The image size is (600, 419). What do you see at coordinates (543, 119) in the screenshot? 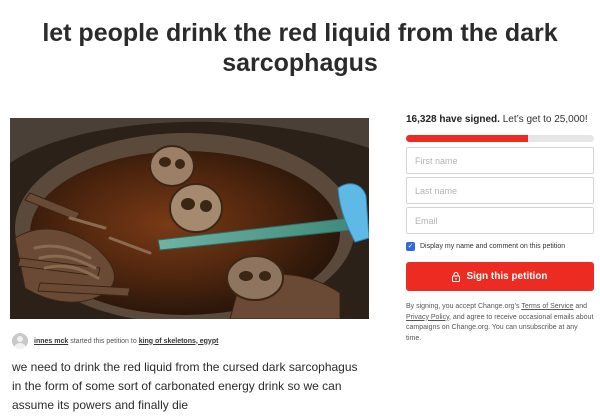
I see `signature-goal: Let’s get to 25,000!` at bounding box center [543, 119].